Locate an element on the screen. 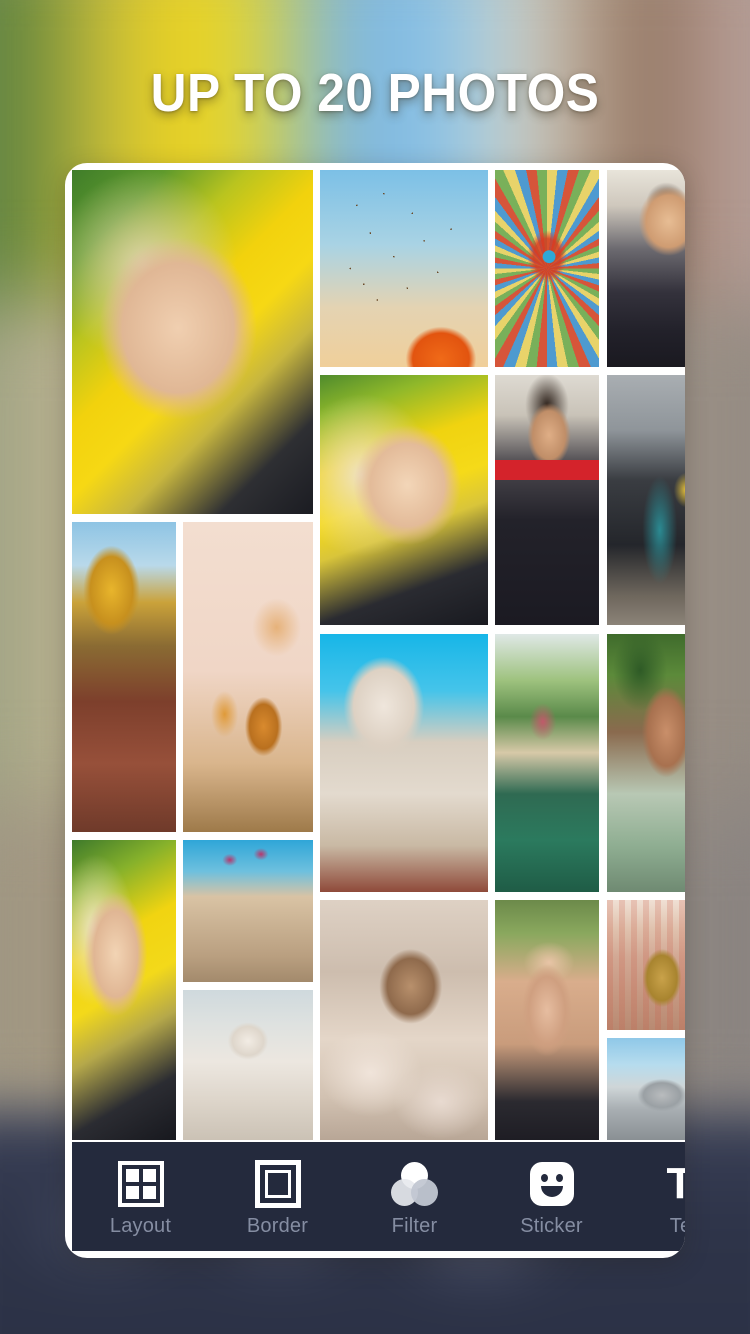 The width and height of the screenshot is (750, 1334). text-tt-icon: TT is located at coordinates (676, 1183).